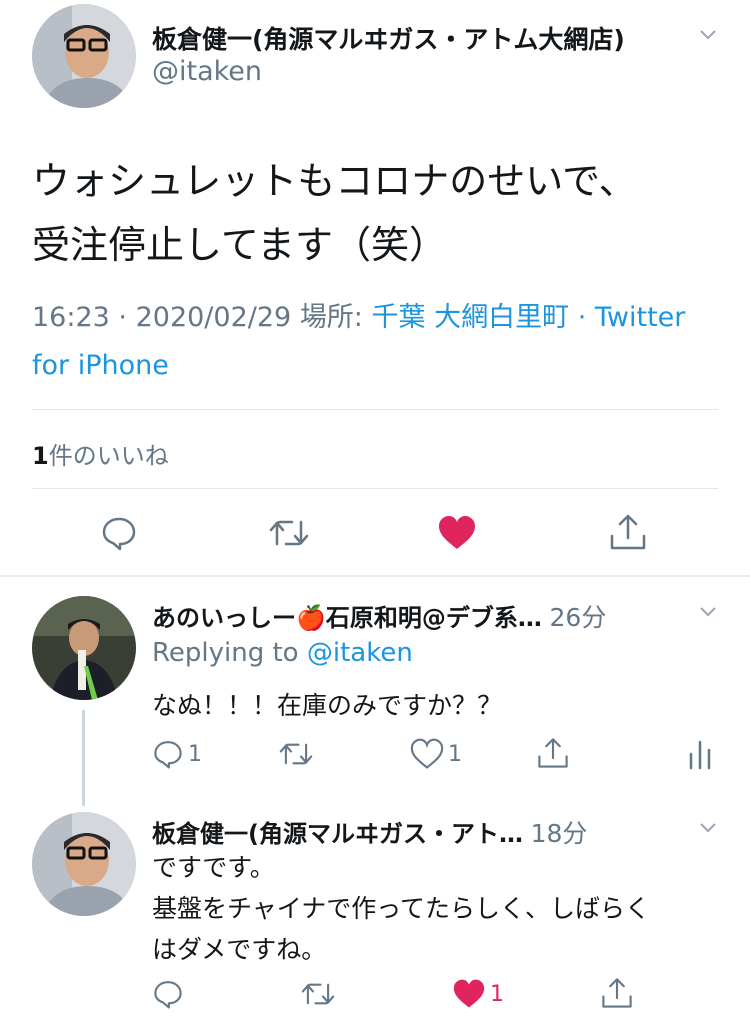 This screenshot has width=750, height=1016. Describe the element at coordinates (239, 245) in the screenshot. I see `tweet-text-line2: 受注停止してます（笑）` at that location.